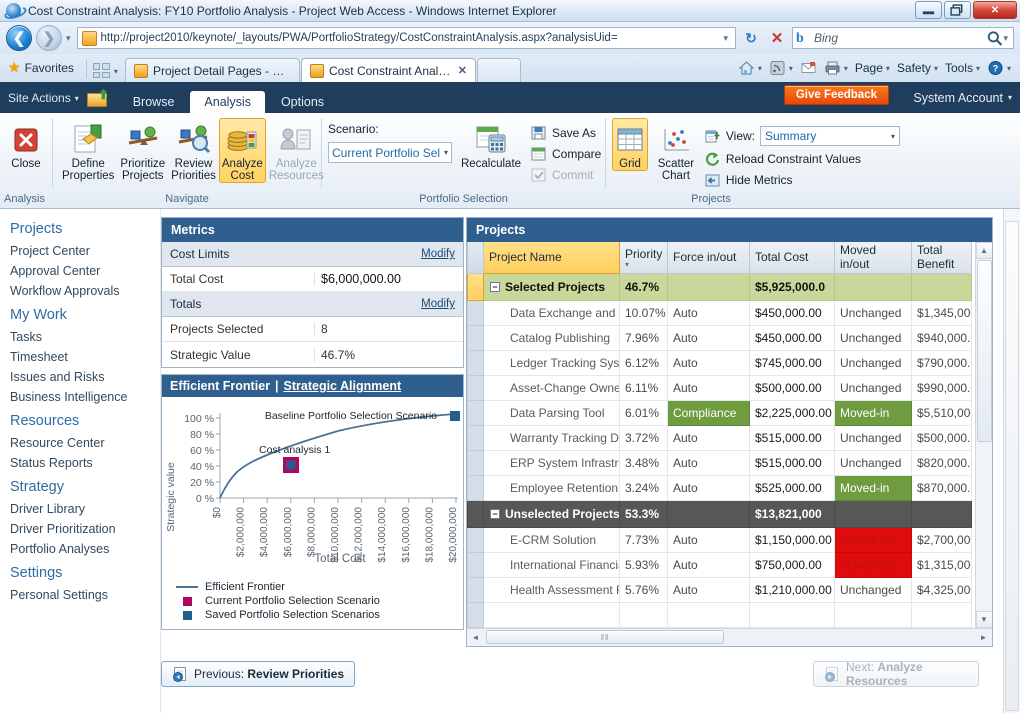 The height and width of the screenshot is (713, 1020). Describe the element at coordinates (983, 619) in the screenshot. I see `scroll-down-icon: ▼` at that location.